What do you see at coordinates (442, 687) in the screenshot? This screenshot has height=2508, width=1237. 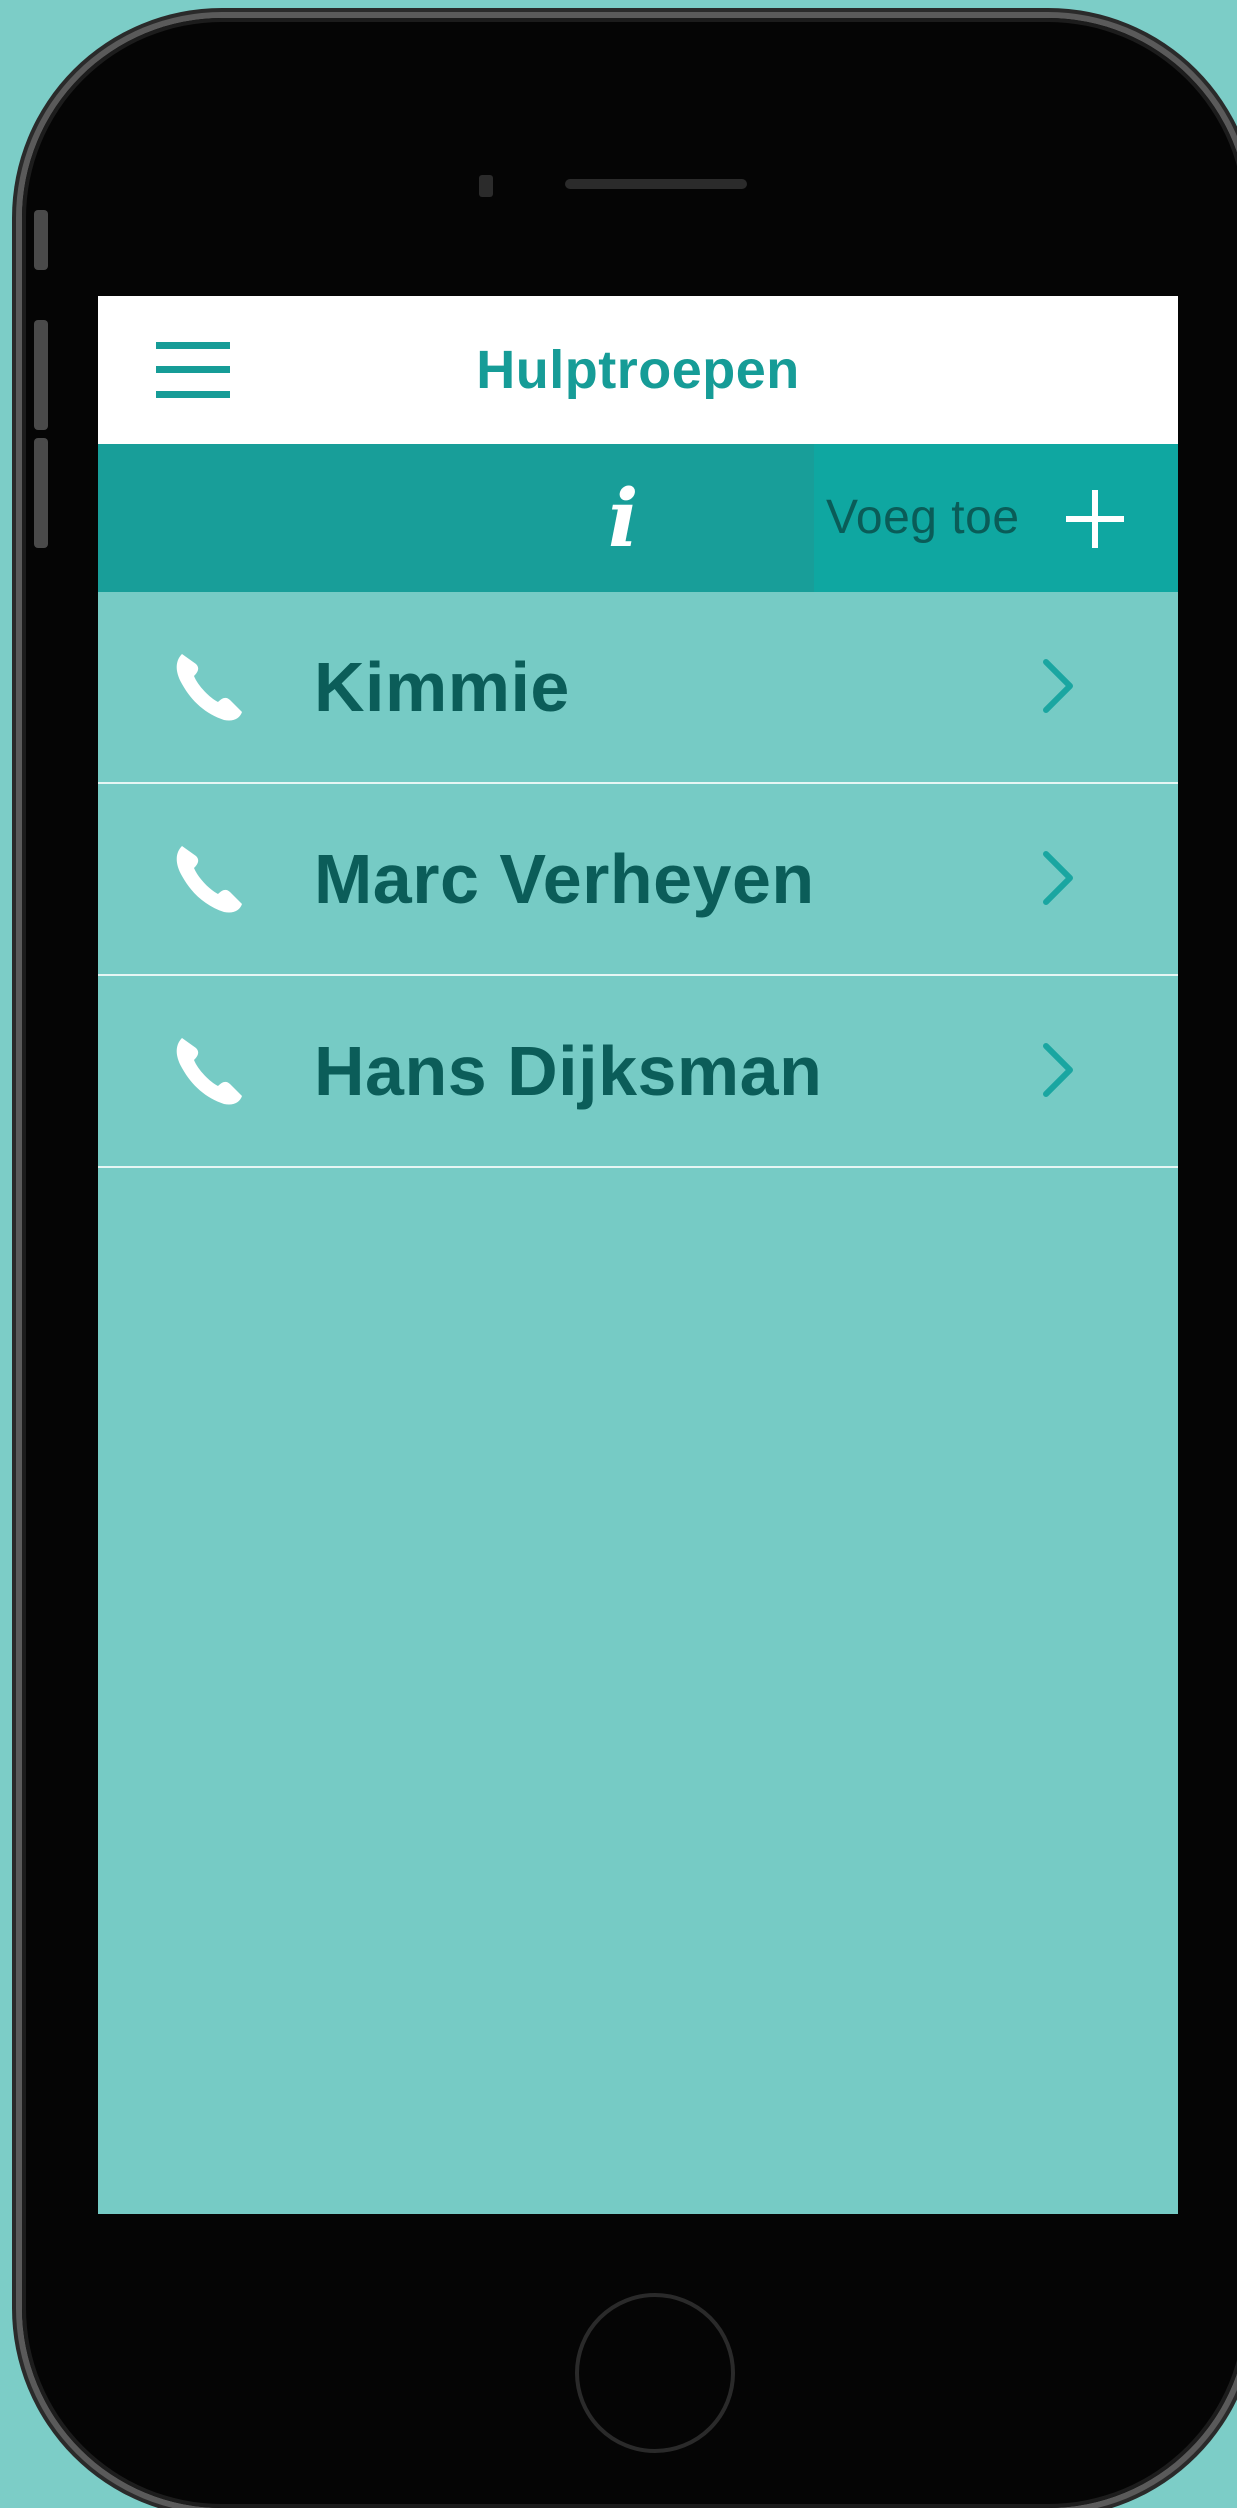 I see `contact-name: Kimmie` at bounding box center [442, 687].